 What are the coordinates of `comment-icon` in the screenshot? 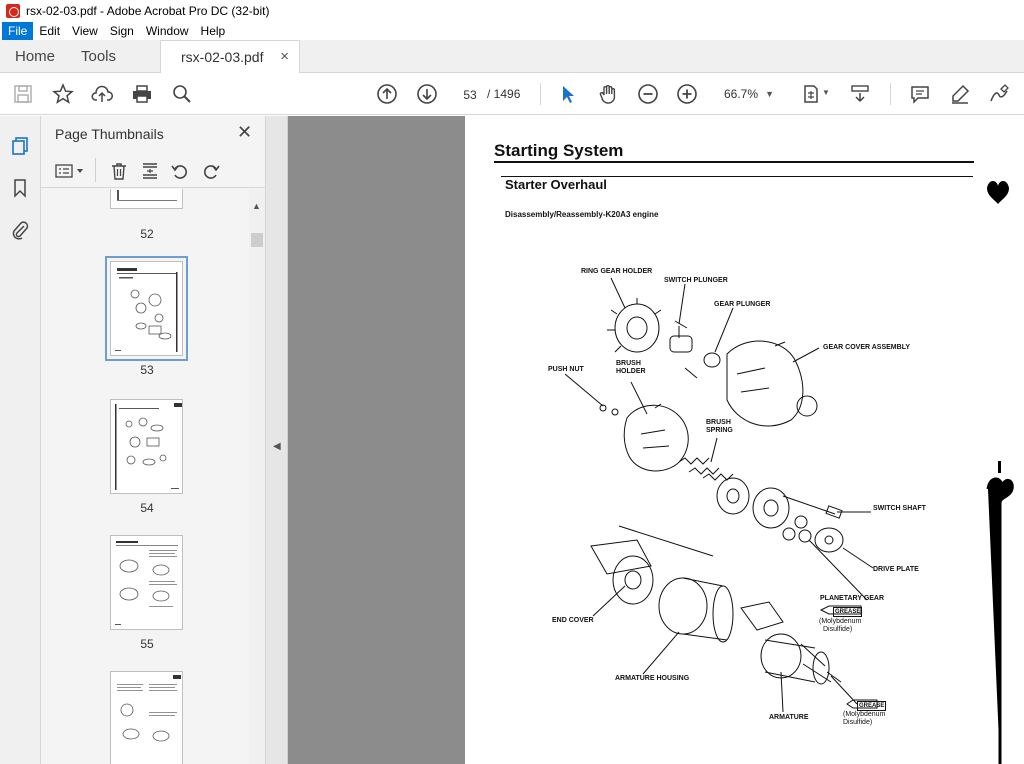 It's located at (920, 94).